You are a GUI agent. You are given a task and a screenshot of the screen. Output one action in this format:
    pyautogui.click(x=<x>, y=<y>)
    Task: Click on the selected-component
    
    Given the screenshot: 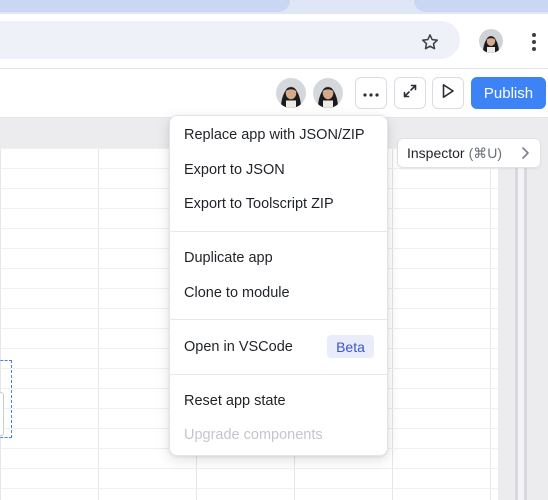 What is the action you would take?
    pyautogui.click(x=2, y=414)
    